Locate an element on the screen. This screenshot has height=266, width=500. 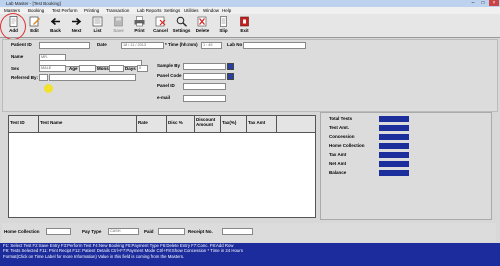
date-label: Date is located at coordinates (102, 44).